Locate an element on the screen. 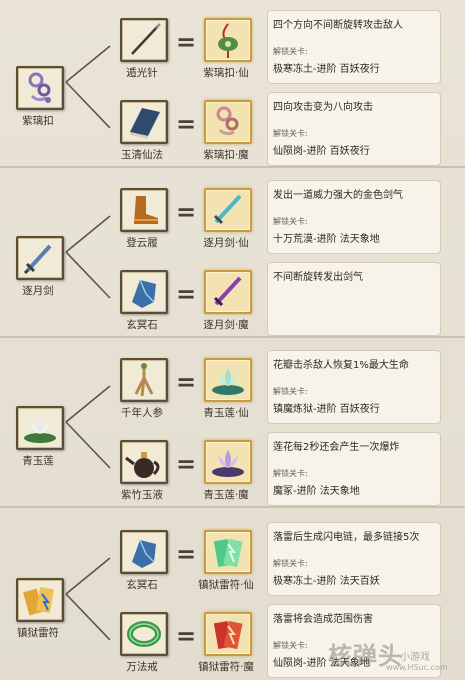 This screenshot has height=680, width=465. boot-icon is located at coordinates (144, 210).